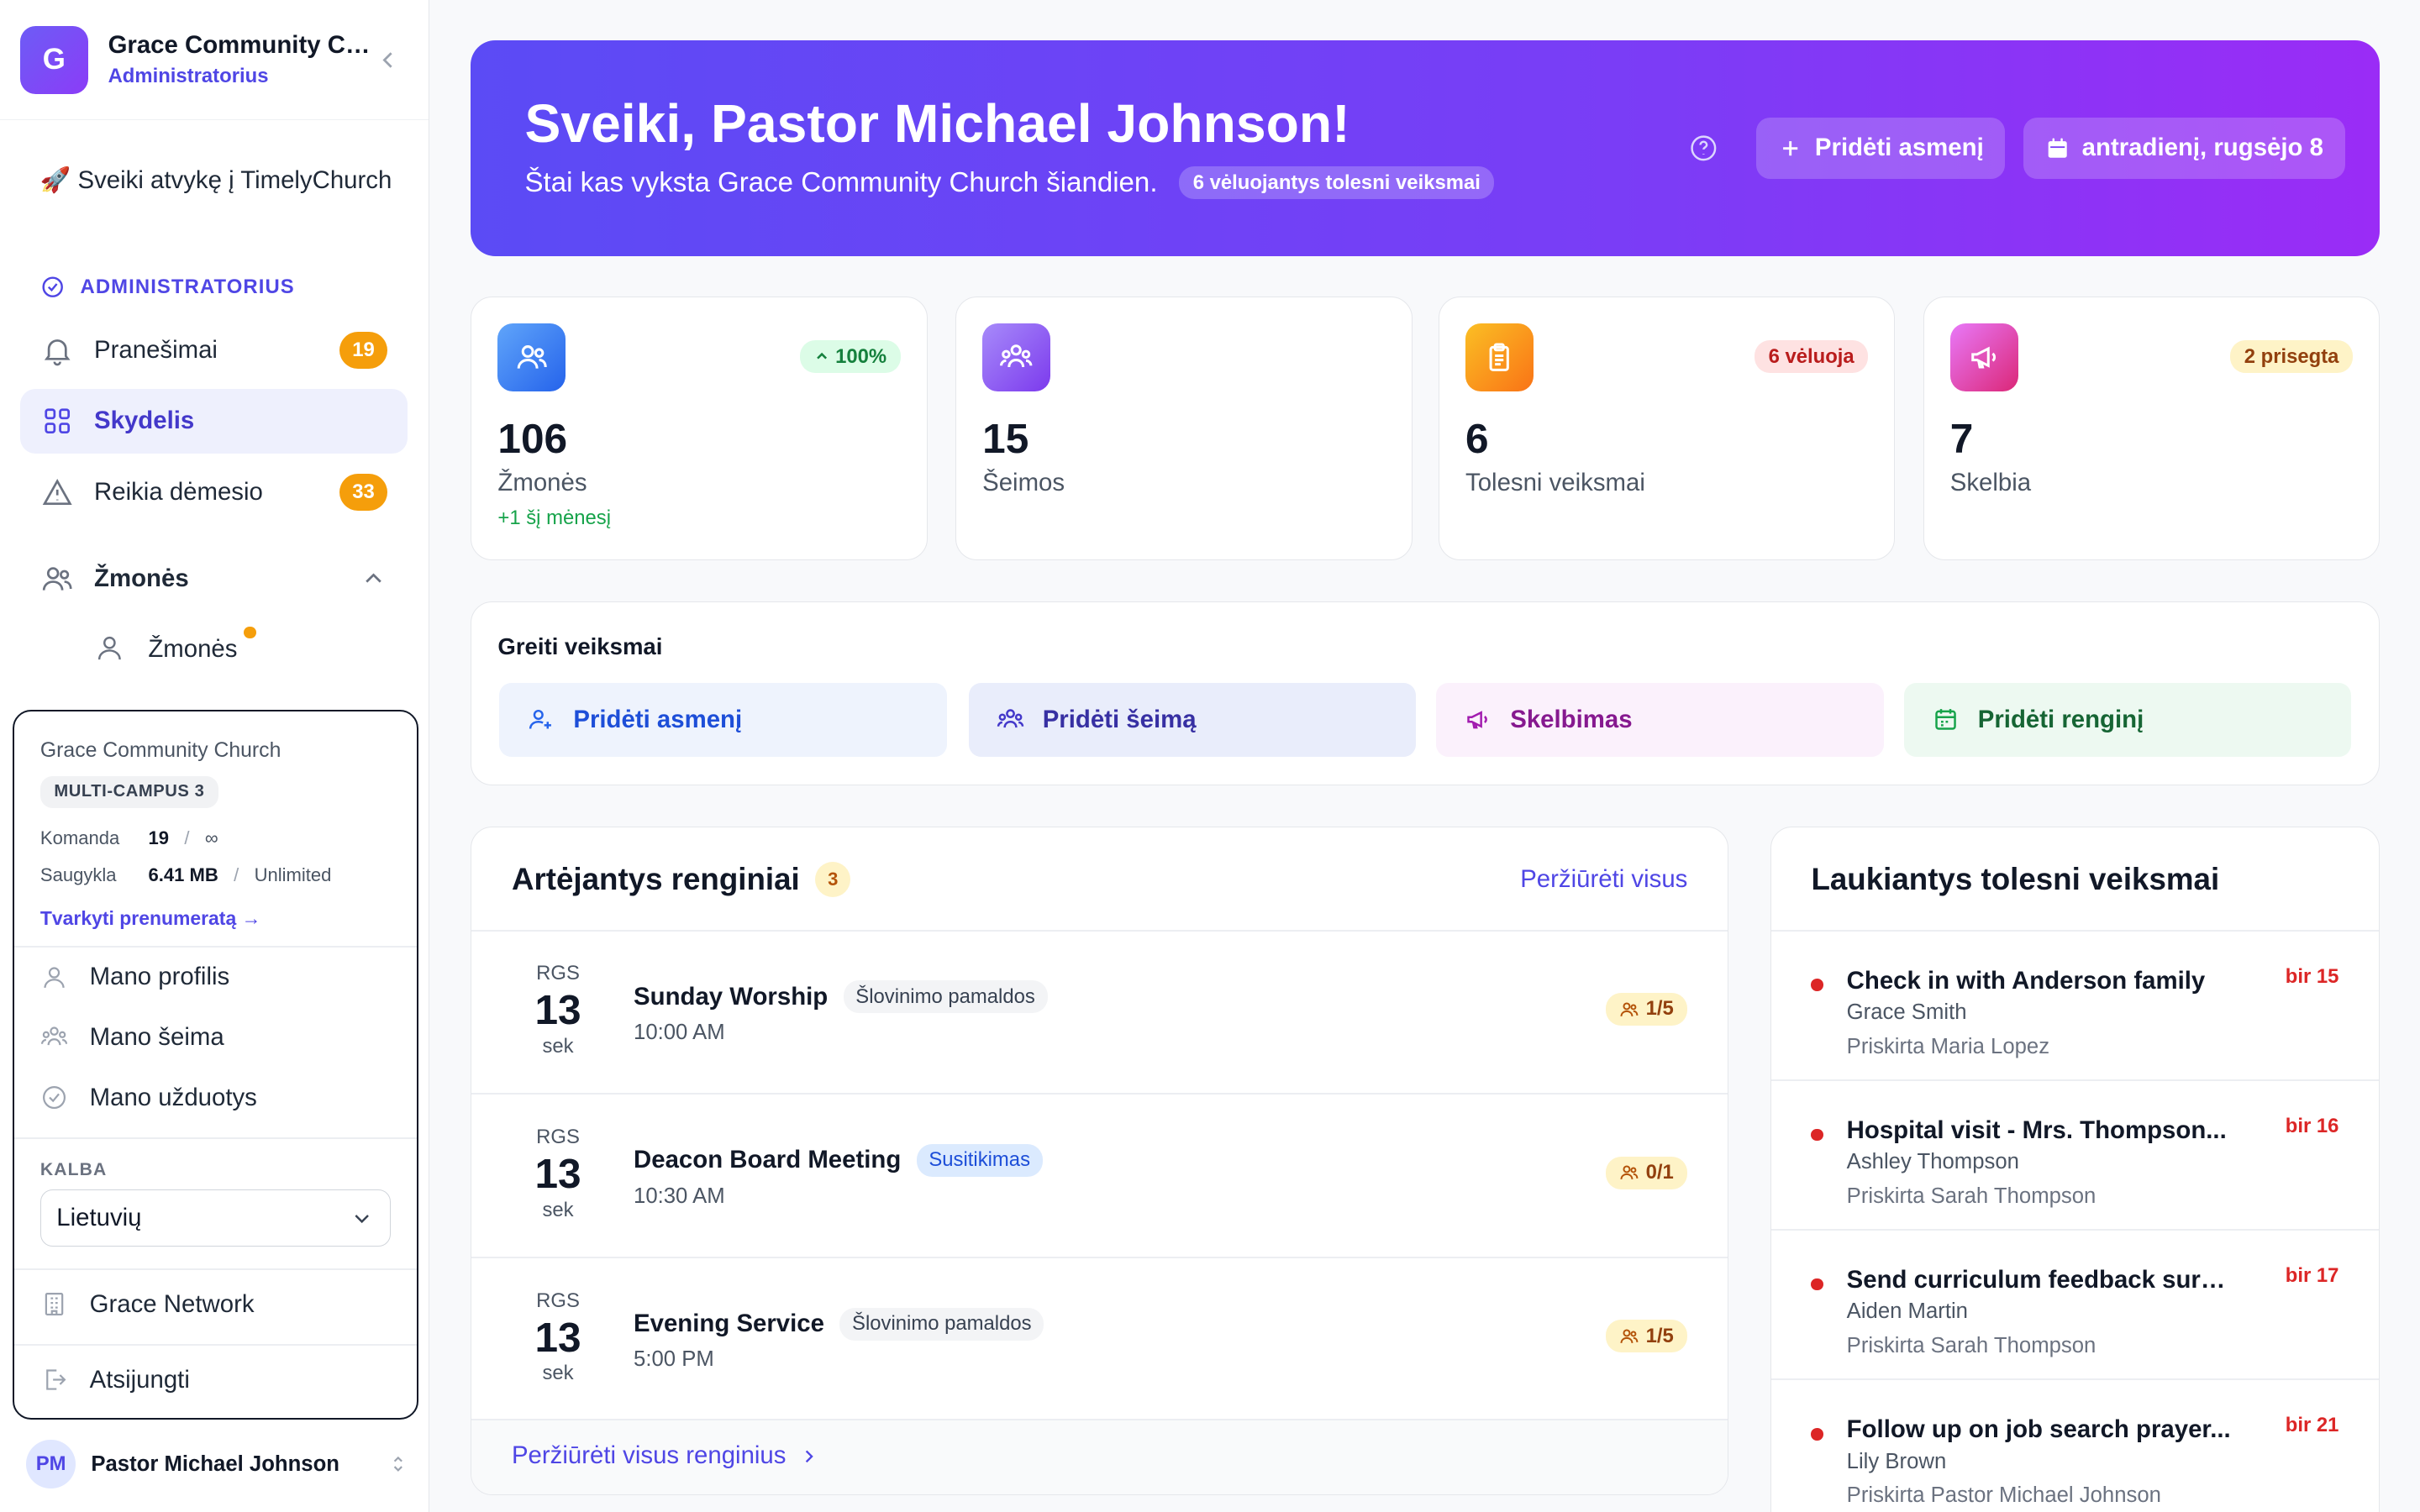  What do you see at coordinates (115, 1380) in the screenshot?
I see `menu-item-logout: Atsijungti` at bounding box center [115, 1380].